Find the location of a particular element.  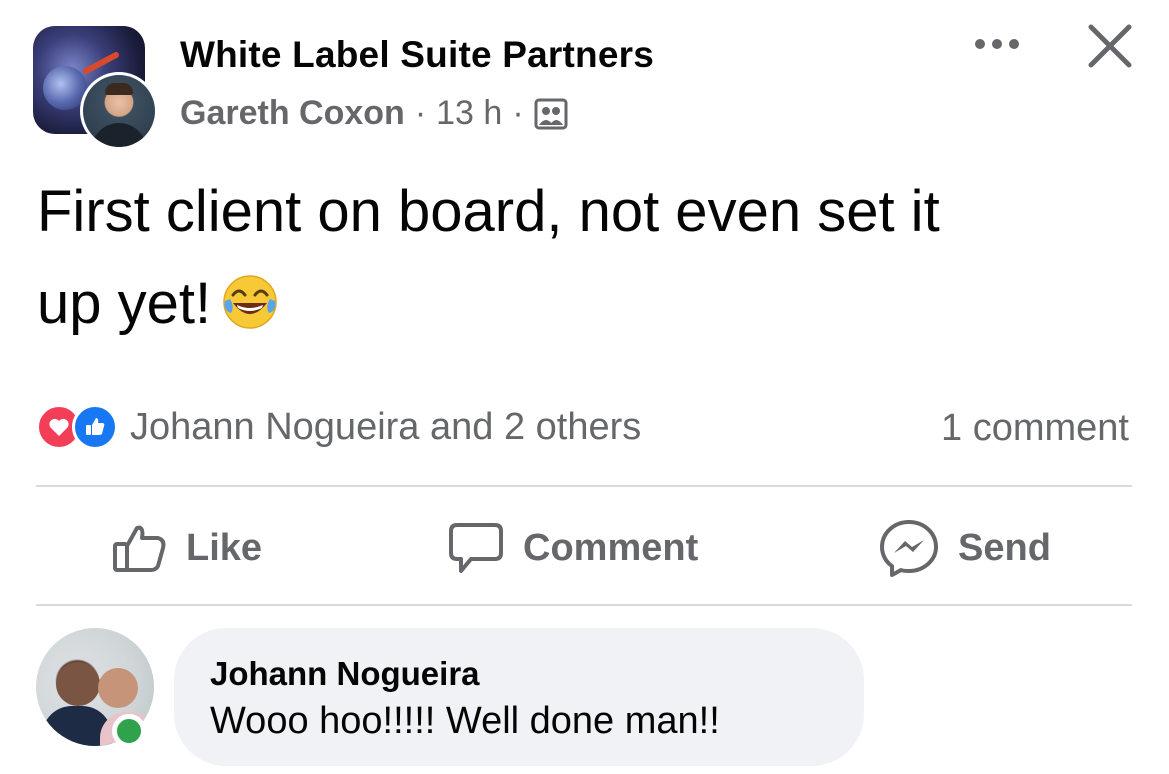

comment-button: Comment is located at coordinates (572, 548).